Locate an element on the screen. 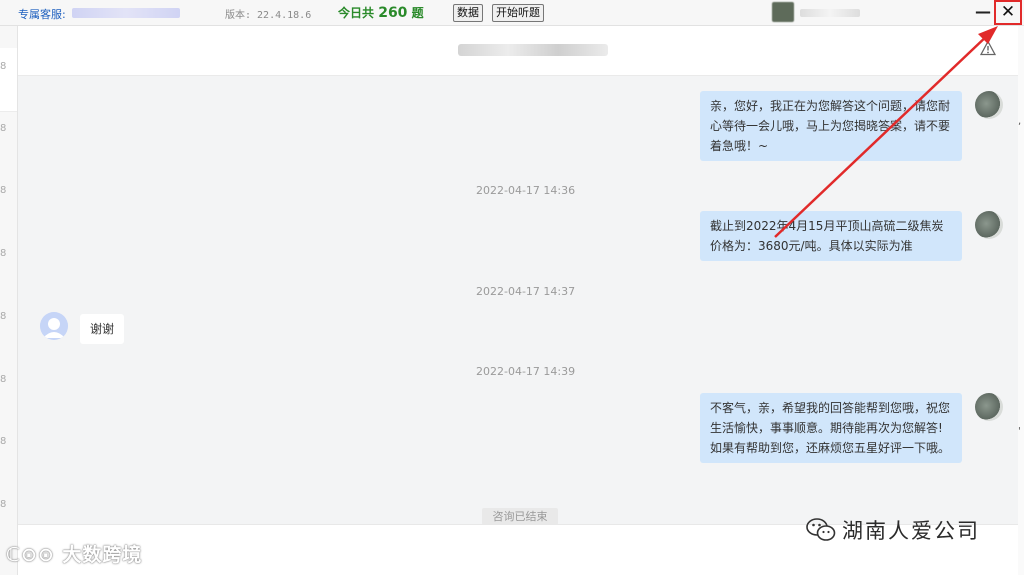  wechat-icon is located at coordinates (821, 529).